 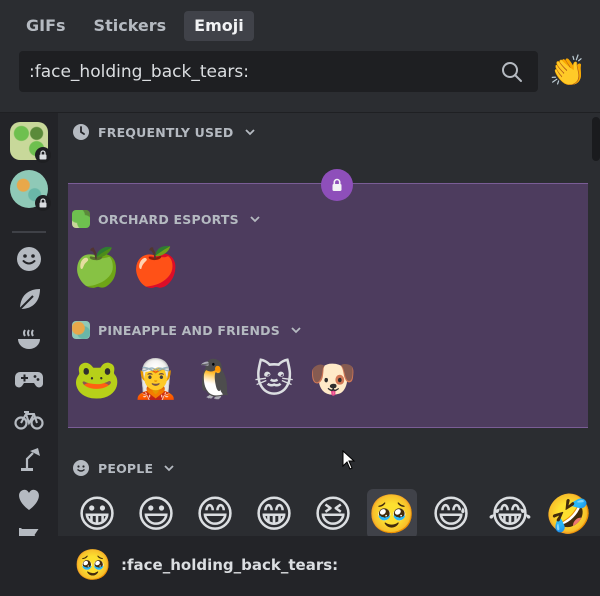 I want to click on section-title-text: FREQUENTLY USED, so click(x=166, y=132).